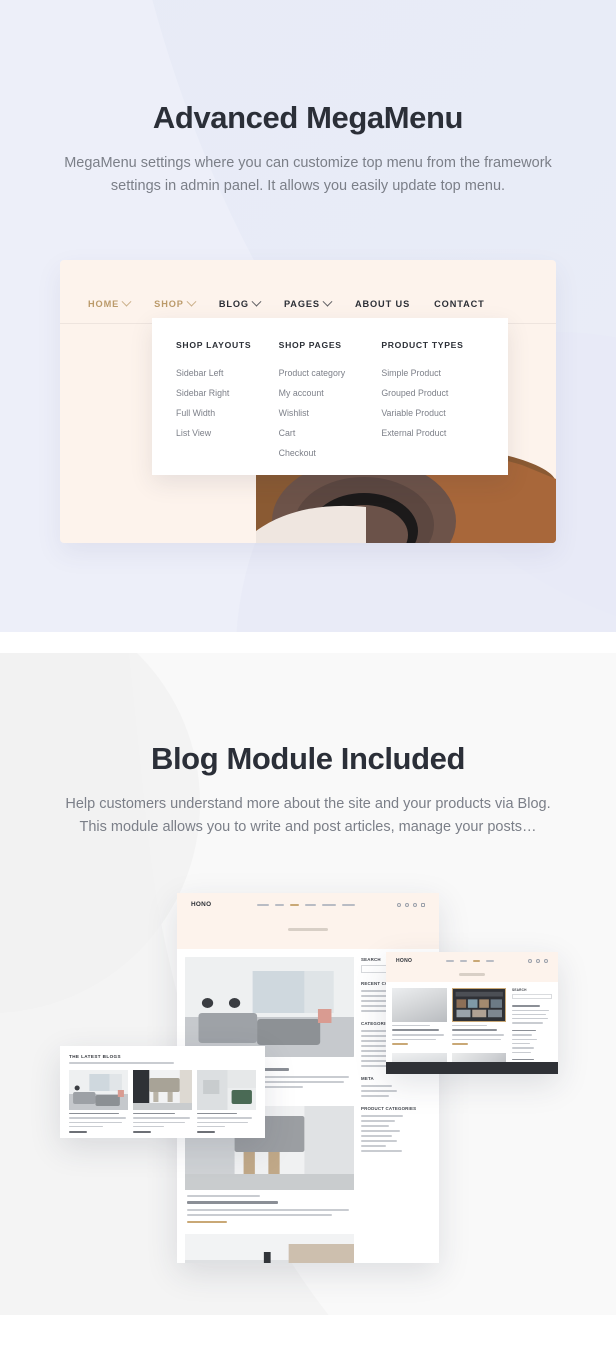 The width and height of the screenshot is (616, 1359). What do you see at coordinates (227, 433) in the screenshot?
I see `dropdown-link: List View` at bounding box center [227, 433].